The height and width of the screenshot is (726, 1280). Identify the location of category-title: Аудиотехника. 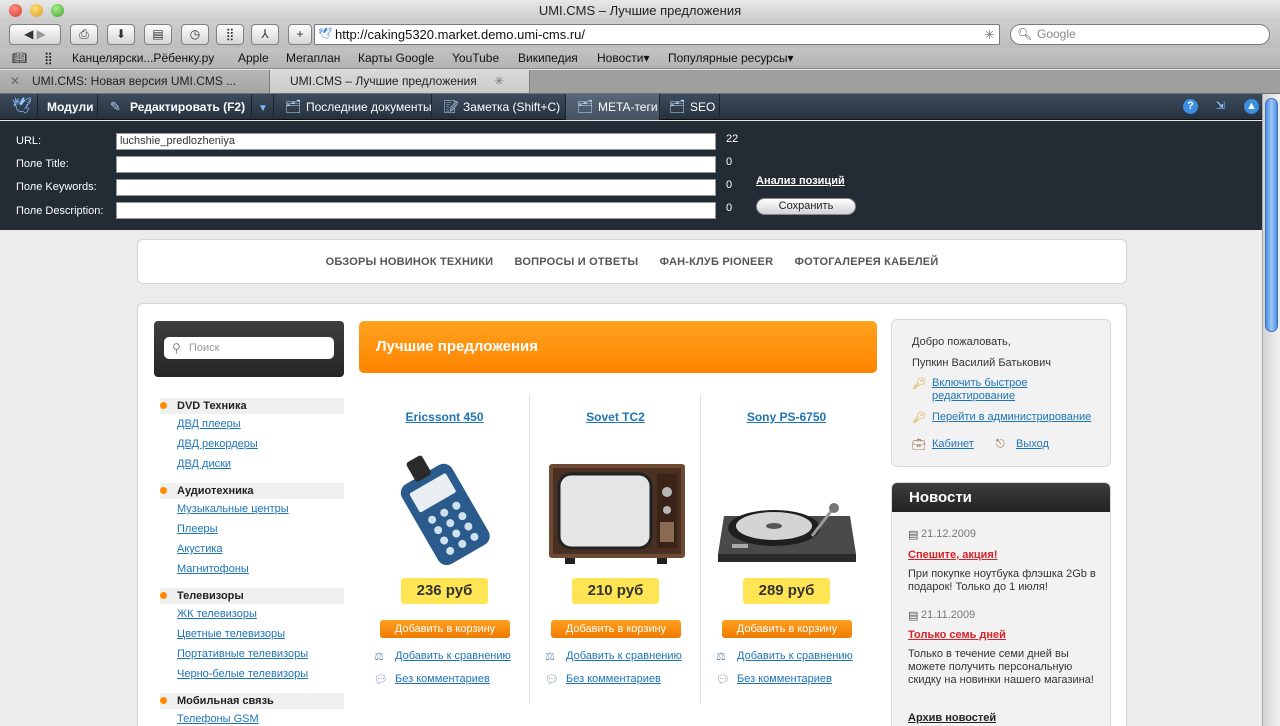
(252, 491).